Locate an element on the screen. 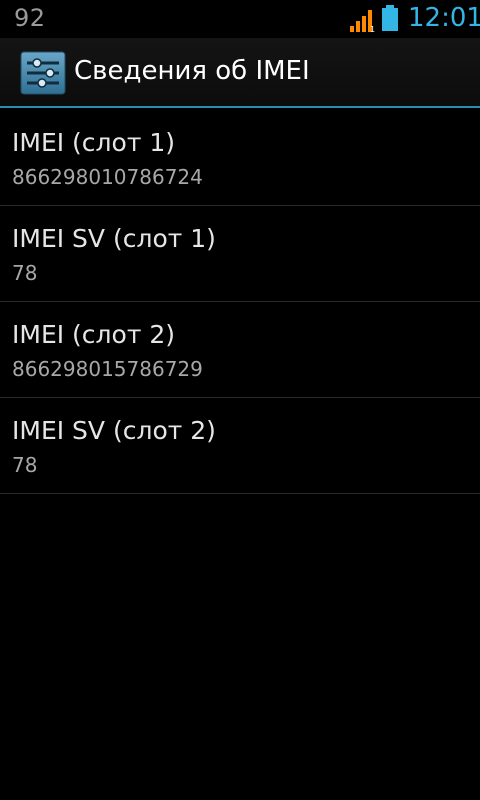 Image resolution: width=480 pixels, height=800 pixels. list-item: IMEI SV (слот 1) 78 is located at coordinates (240, 254).